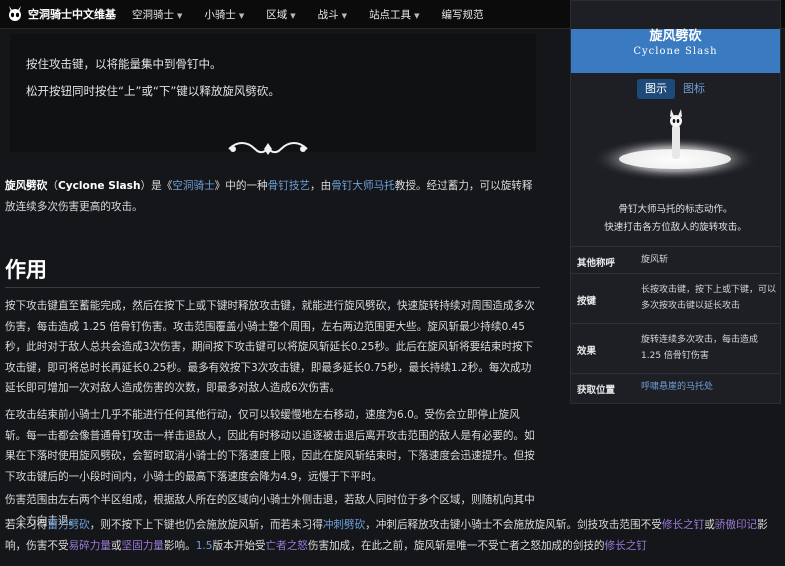 The image size is (785, 566). I want to click on infobox-subtitle: Cyclone Slash, so click(675, 51).